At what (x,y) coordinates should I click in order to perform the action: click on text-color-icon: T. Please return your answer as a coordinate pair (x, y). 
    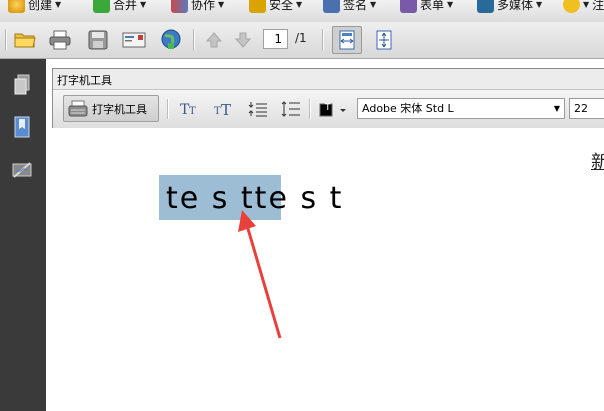
    Looking at the image, I should click on (332, 110).